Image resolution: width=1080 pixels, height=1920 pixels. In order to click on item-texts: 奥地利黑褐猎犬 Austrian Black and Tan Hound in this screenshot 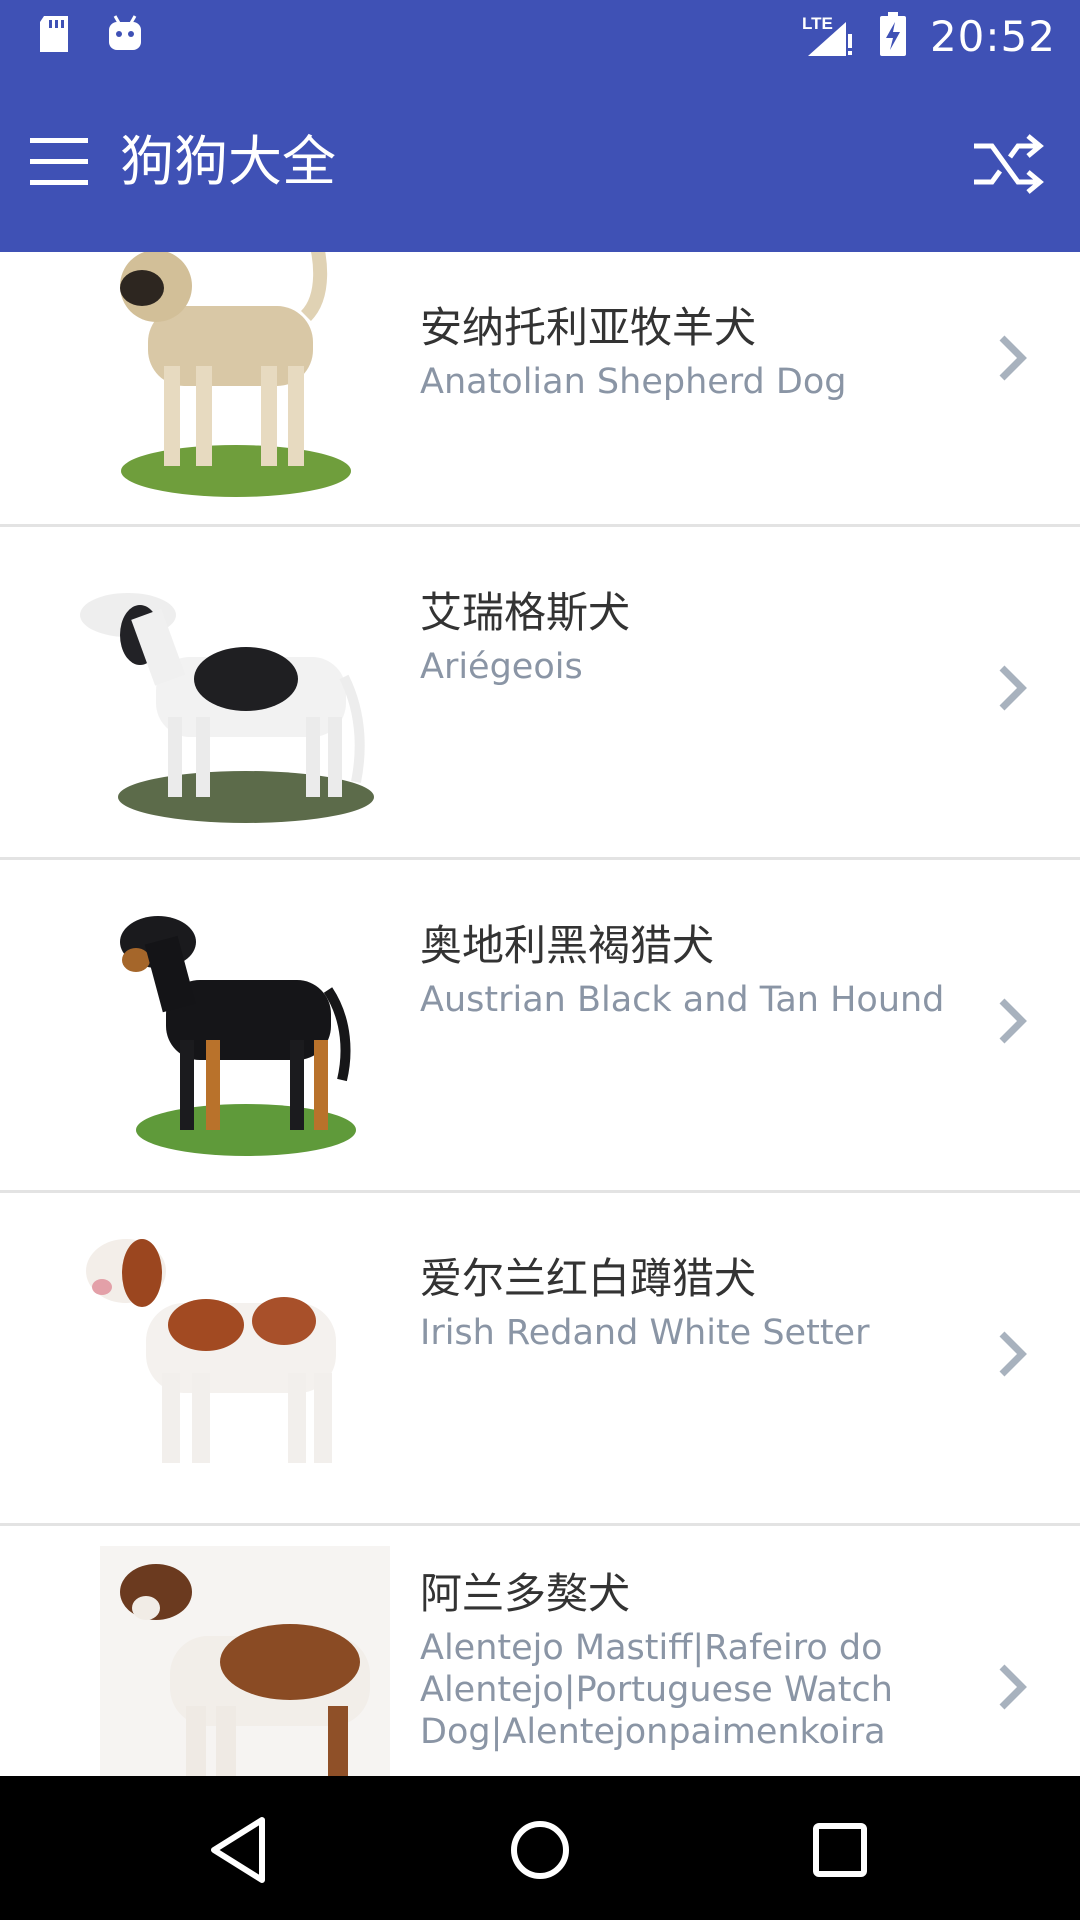, I will do `click(690, 970)`.